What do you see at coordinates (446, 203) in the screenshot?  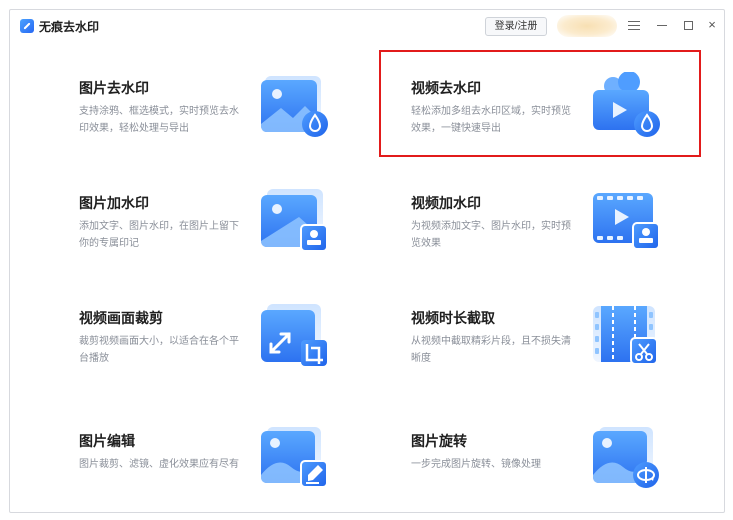 I see `card-title: 视频加水印` at bounding box center [446, 203].